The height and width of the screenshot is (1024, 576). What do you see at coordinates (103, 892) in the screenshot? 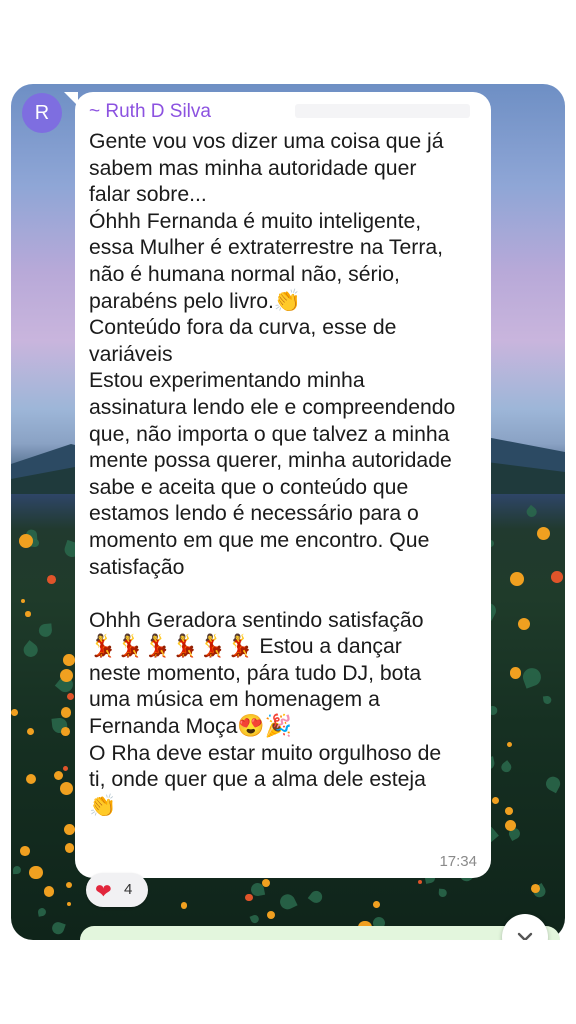
I see `red-heart-icon: ❤` at bounding box center [103, 892].